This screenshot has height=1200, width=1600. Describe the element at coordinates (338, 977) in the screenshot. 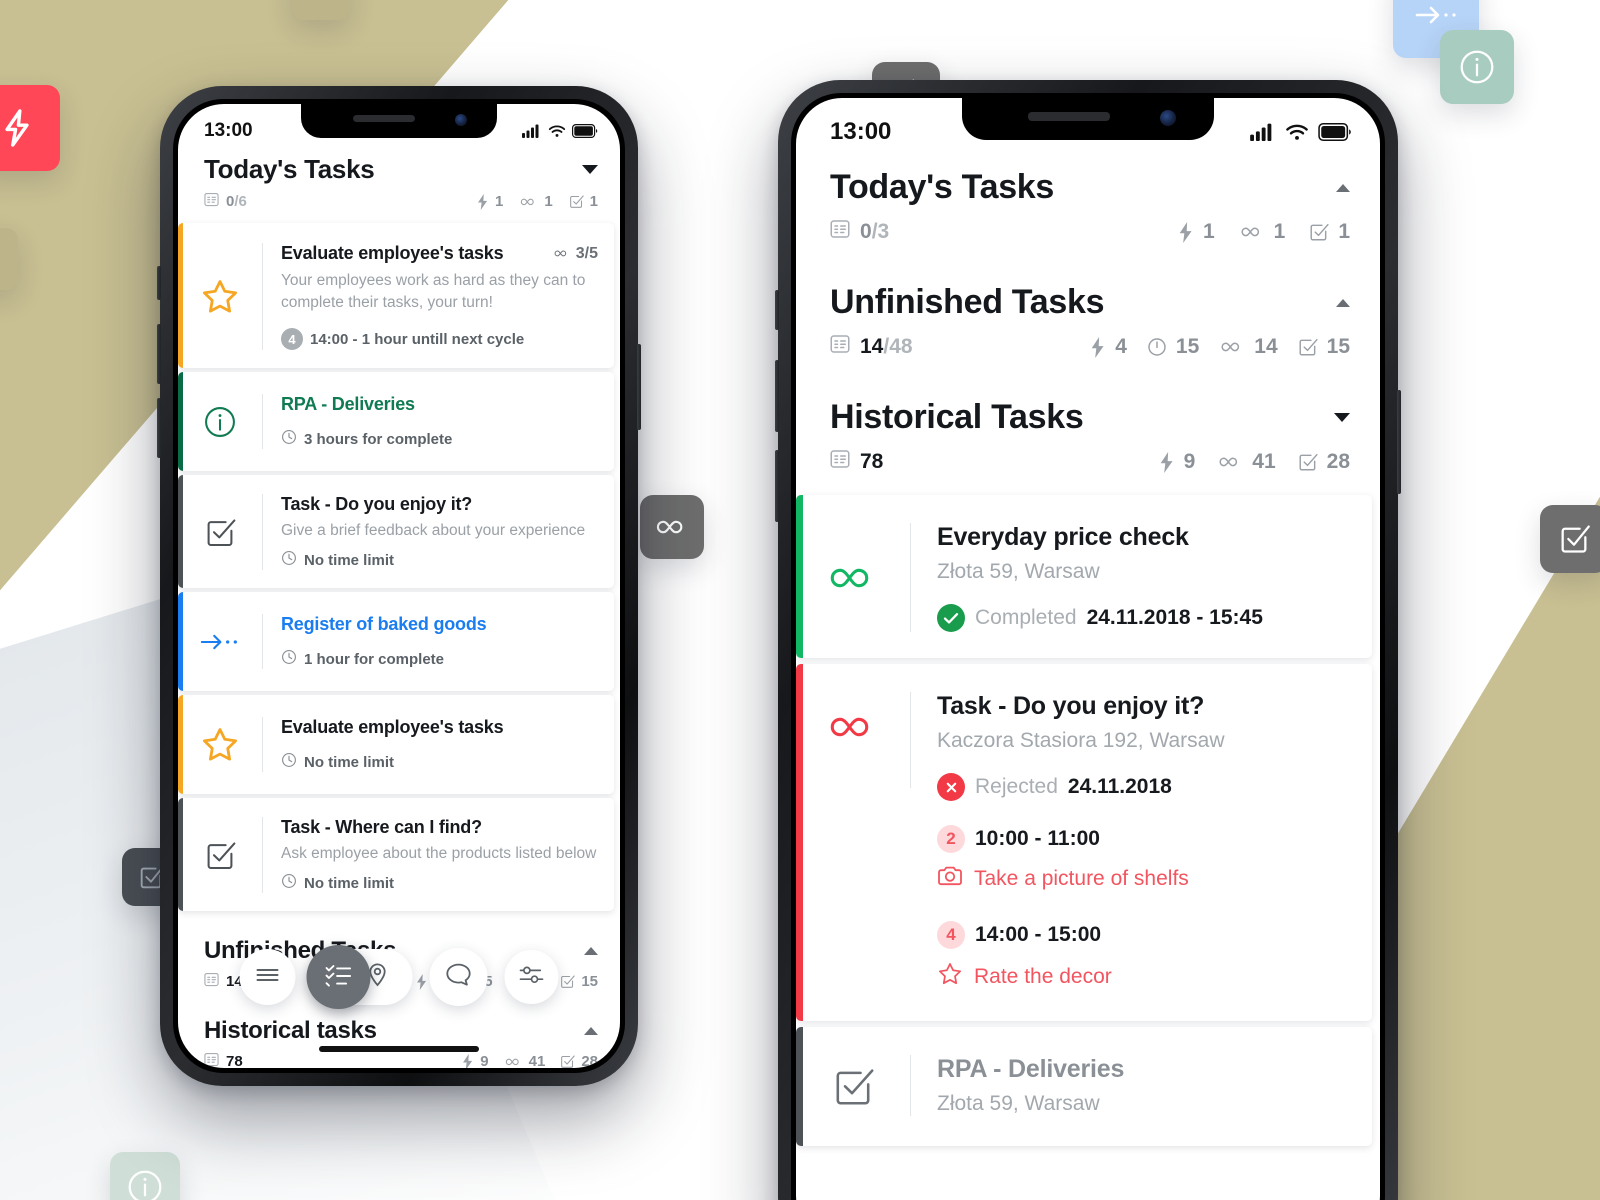

I see `tasks-tab-active` at that location.